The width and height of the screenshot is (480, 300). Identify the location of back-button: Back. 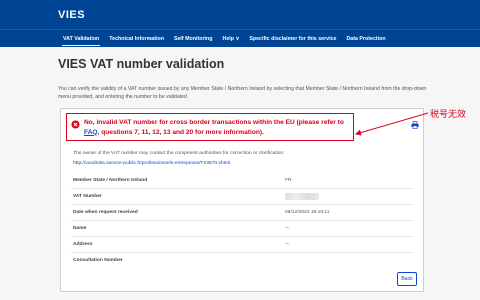
(407, 279).